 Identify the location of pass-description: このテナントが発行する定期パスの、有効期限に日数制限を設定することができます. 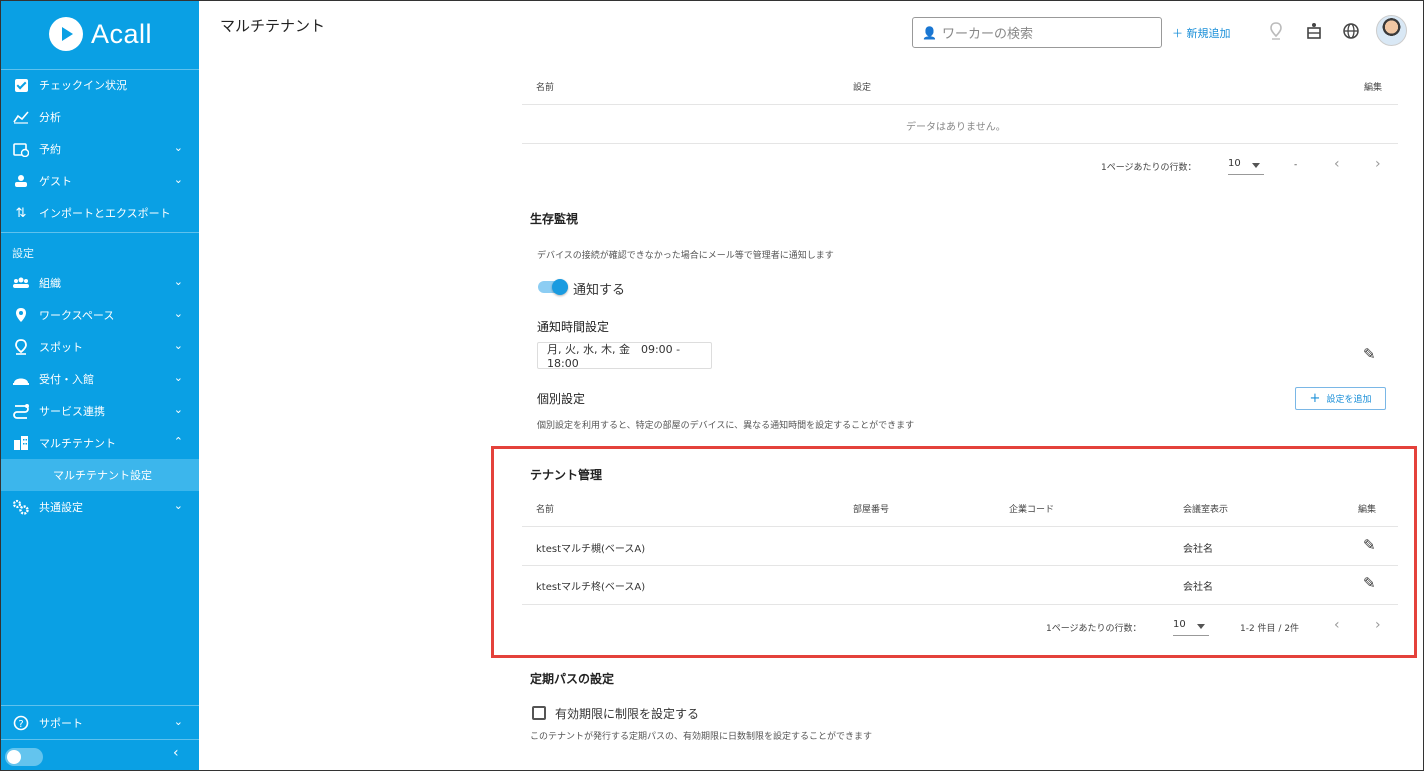
(701, 737).